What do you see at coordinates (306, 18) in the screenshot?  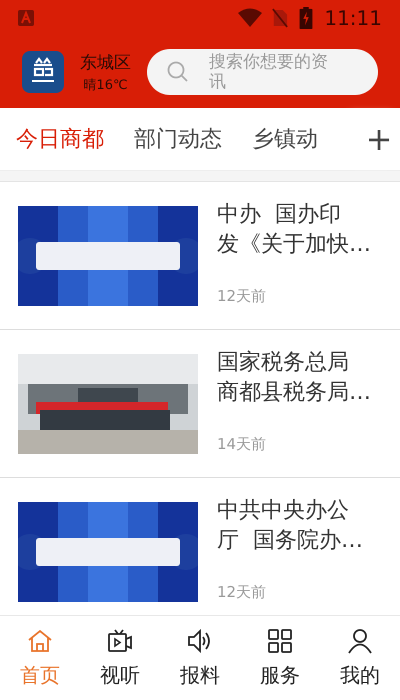 I see `battery-charging-icon` at bounding box center [306, 18].